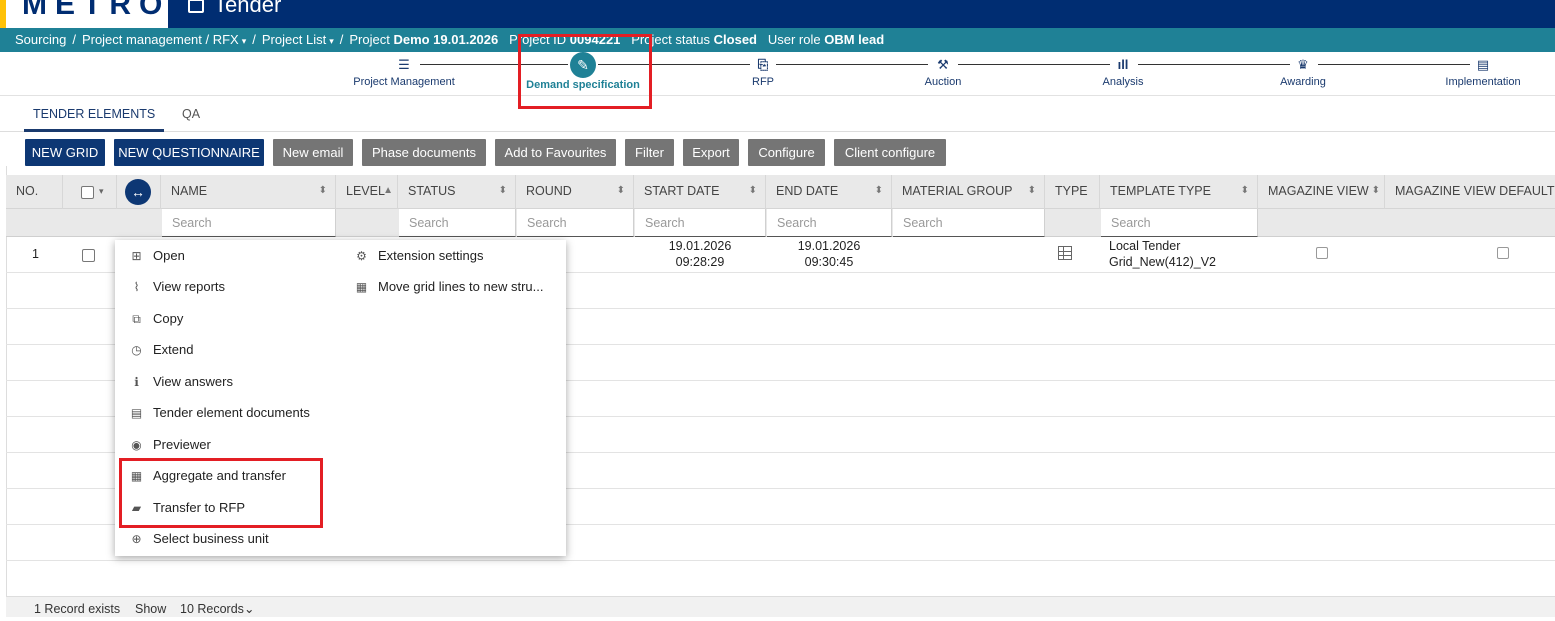  Describe the element at coordinates (136, 256) in the screenshot. I see `plus-square-icon: ⊞` at that location.